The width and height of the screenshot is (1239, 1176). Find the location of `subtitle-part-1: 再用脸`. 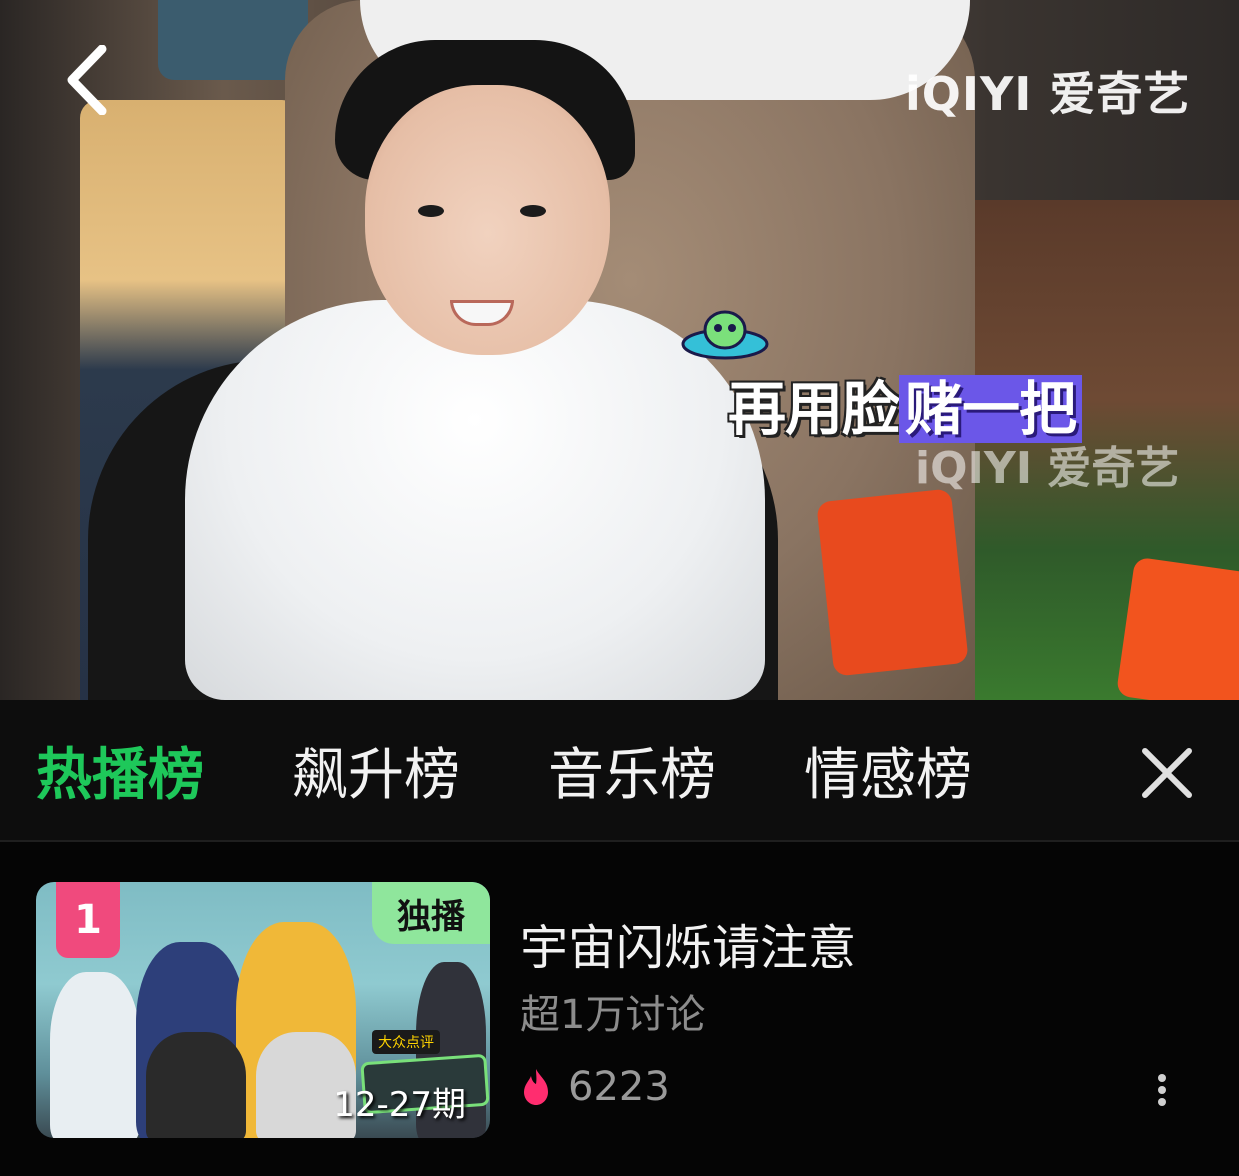

subtitle-part-1: 再用脸 is located at coordinates (814, 409).